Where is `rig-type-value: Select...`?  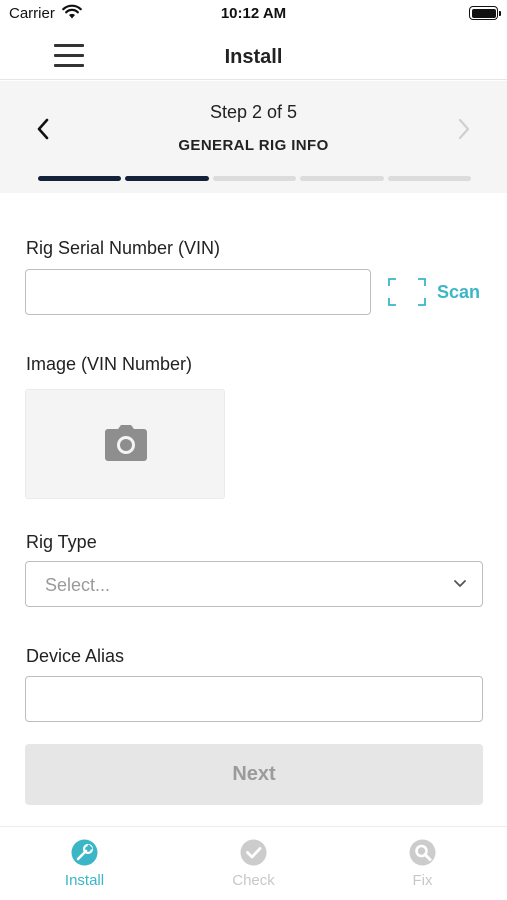
rig-type-value: Select... is located at coordinates (78, 585).